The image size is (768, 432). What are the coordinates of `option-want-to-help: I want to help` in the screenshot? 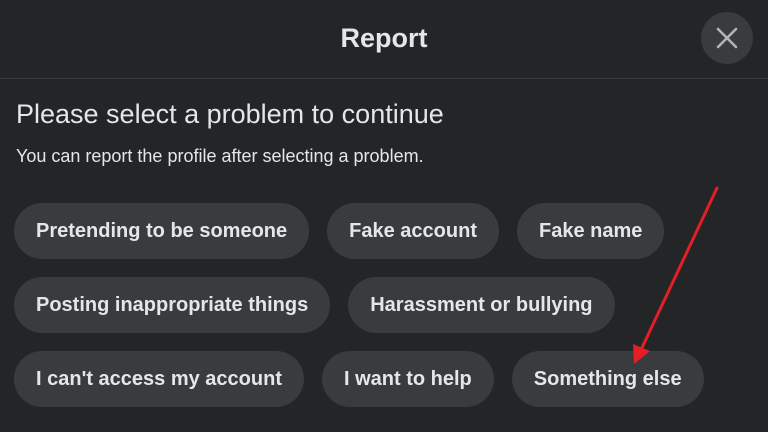 It's located at (408, 379).